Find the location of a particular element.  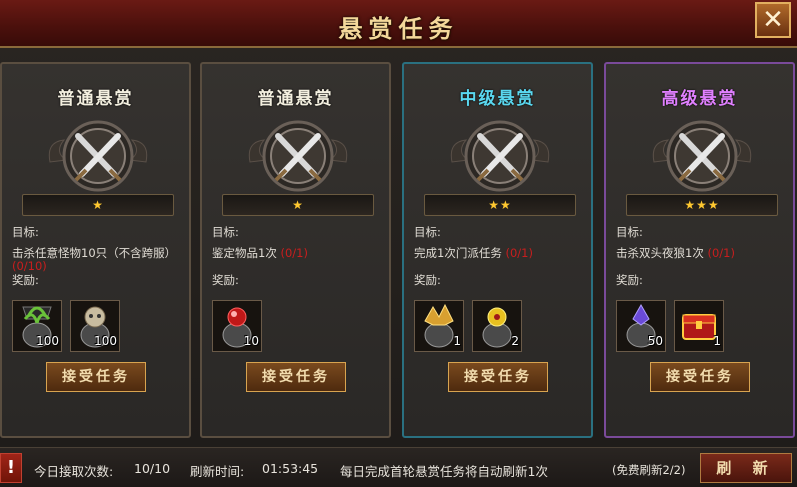

task-progress: (0/10) is located at coordinates (29, 266).